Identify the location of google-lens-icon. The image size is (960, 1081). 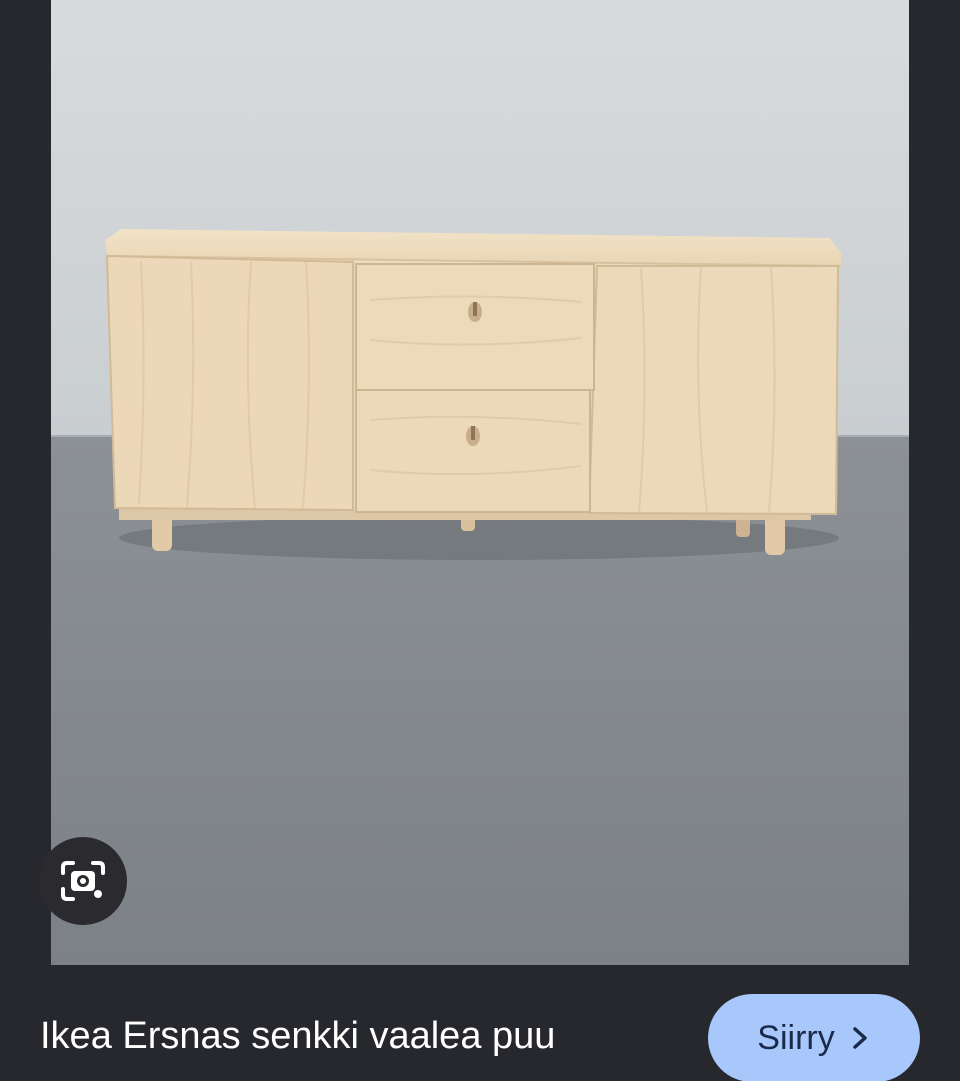
(83, 881).